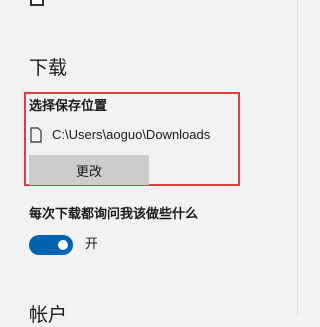 The image size is (320, 327). What do you see at coordinates (89, 170) in the screenshot?
I see `change-location-button: 更改` at bounding box center [89, 170].